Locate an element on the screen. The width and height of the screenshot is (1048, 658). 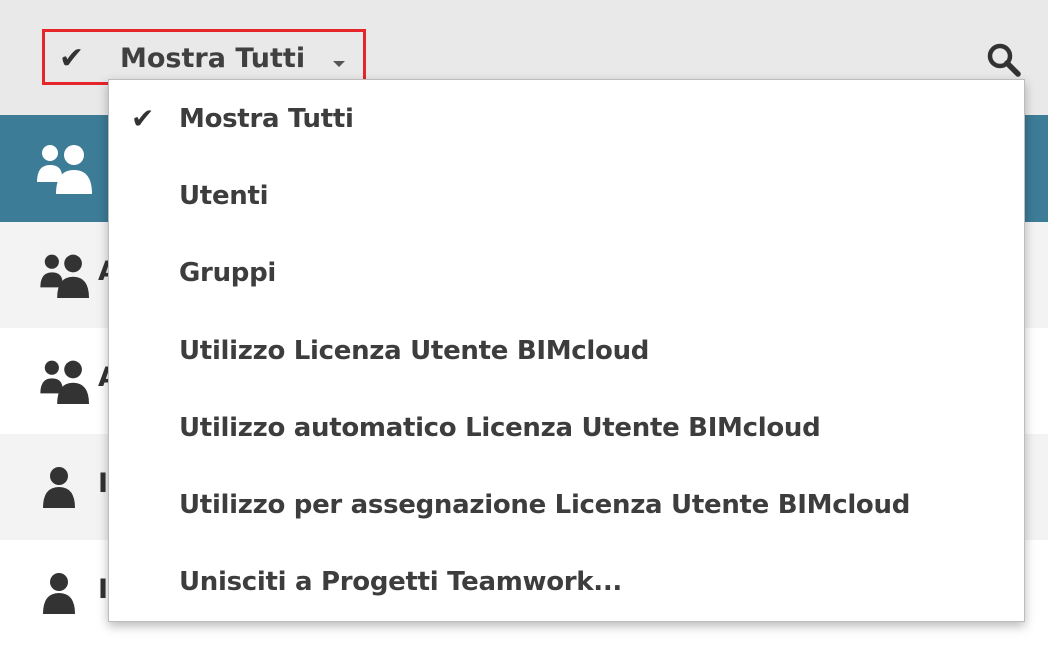
menu-item-utenti: Utenti is located at coordinates (566, 198).